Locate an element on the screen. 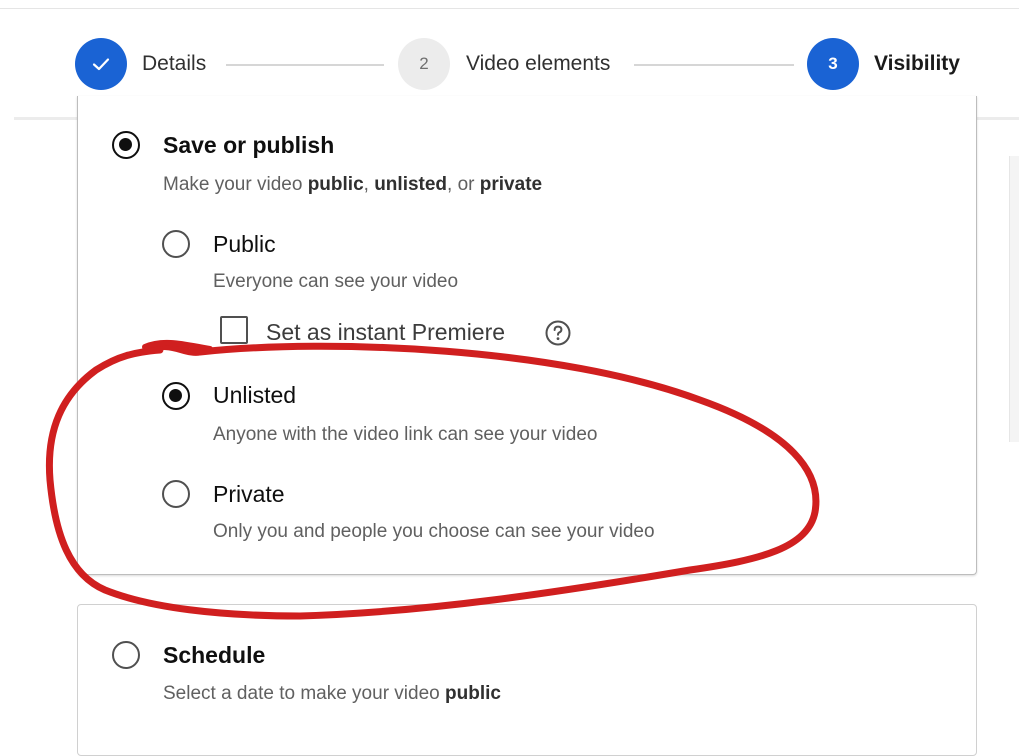 Image resolution: width=1019 pixels, height=756 pixels. save-or-publish-title: Save or publish is located at coordinates (249, 145).